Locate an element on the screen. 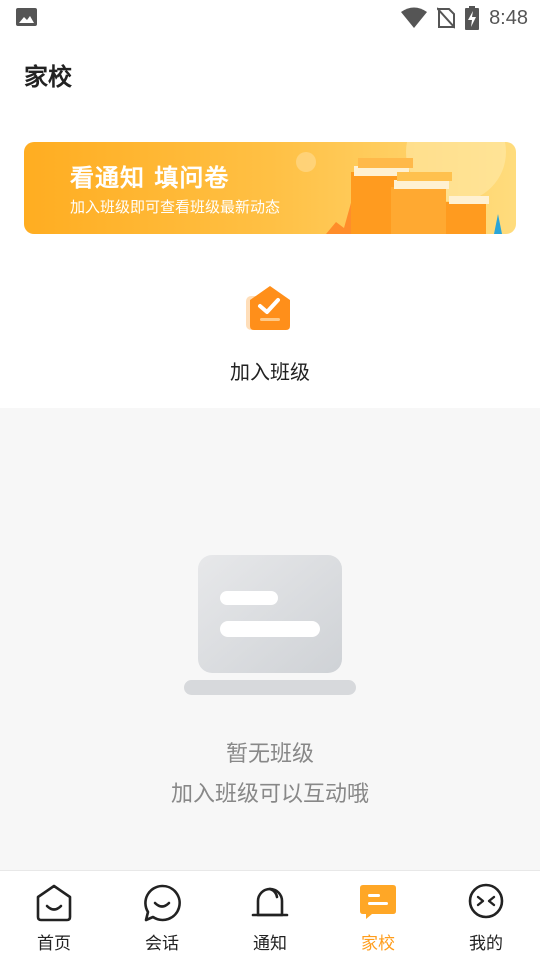 The width and height of the screenshot is (540, 961). nav-label-chat: 会话 is located at coordinates (162, 944).